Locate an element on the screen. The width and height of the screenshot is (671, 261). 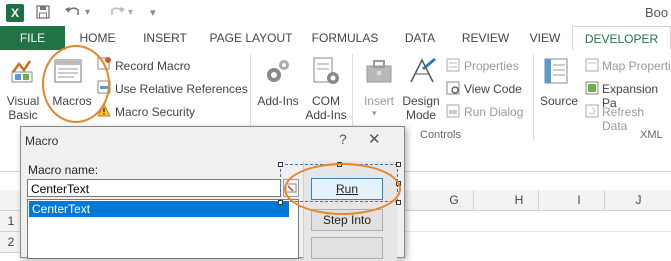
view-code-icon is located at coordinates (453, 89).